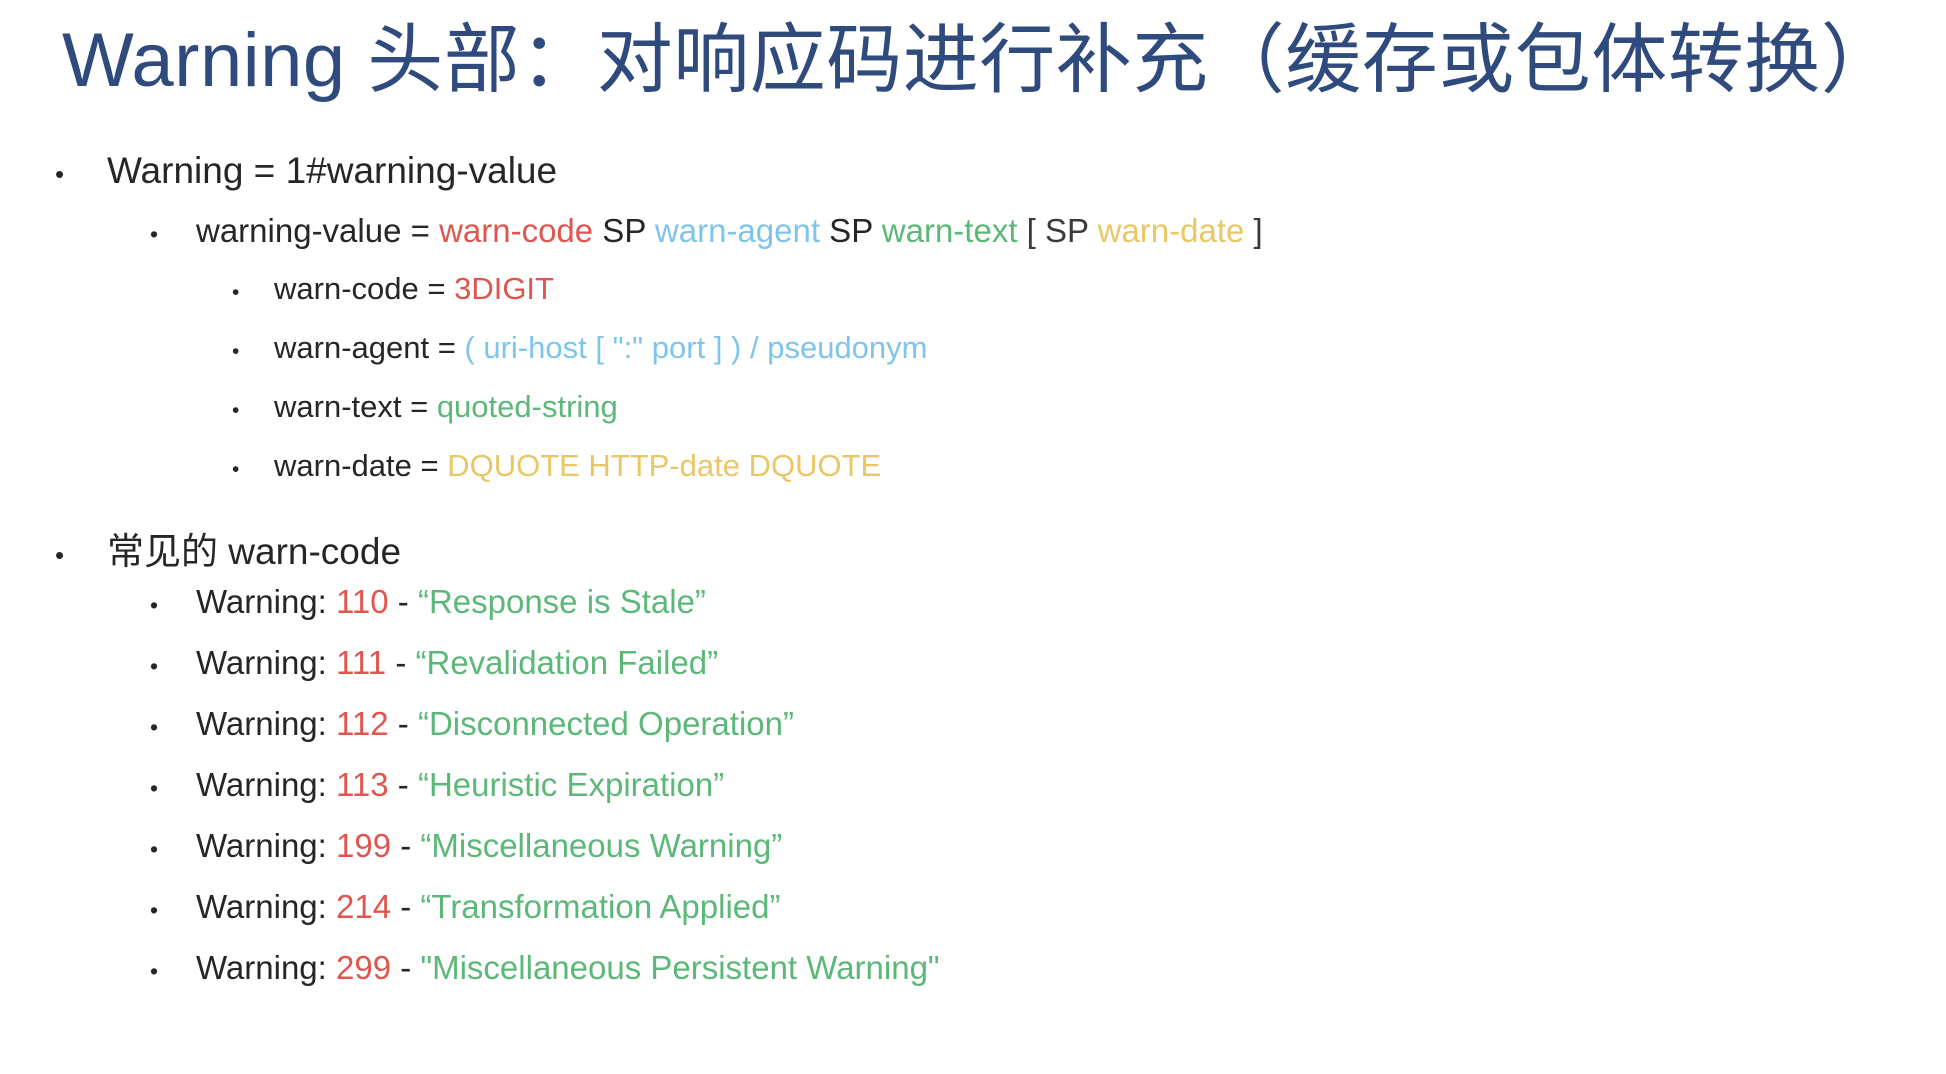  Describe the element at coordinates (561, 601) in the screenshot. I see `warning-code-message: “Response is Stale”` at that location.